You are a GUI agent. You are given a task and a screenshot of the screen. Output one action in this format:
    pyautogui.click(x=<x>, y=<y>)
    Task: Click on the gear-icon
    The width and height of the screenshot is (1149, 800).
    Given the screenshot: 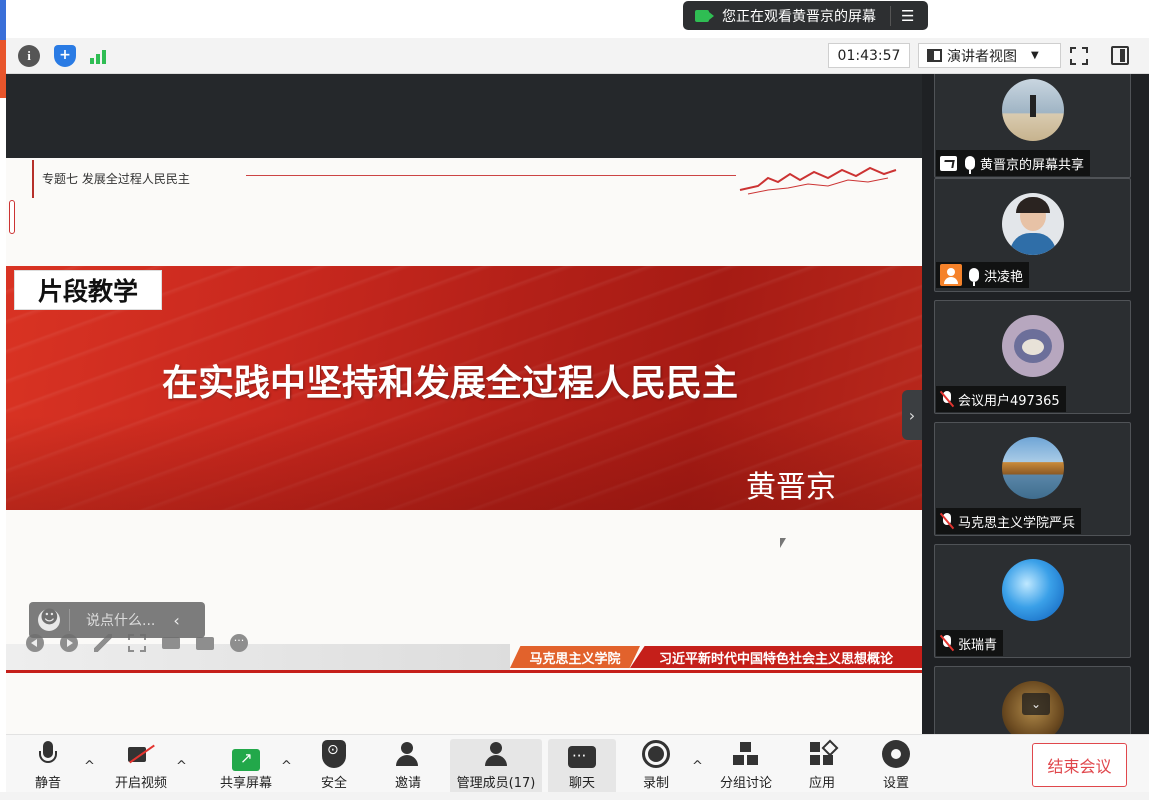 What is the action you would take?
    pyautogui.click(x=896, y=754)
    